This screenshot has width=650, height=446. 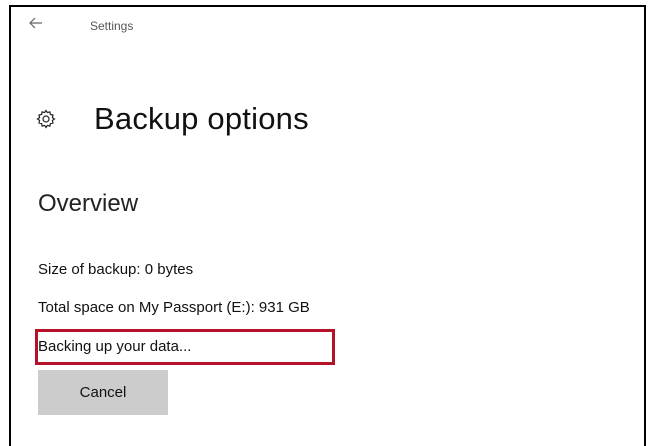 What do you see at coordinates (116, 269) in the screenshot?
I see `backup-size-text: Size of backup: 0 bytes` at bounding box center [116, 269].